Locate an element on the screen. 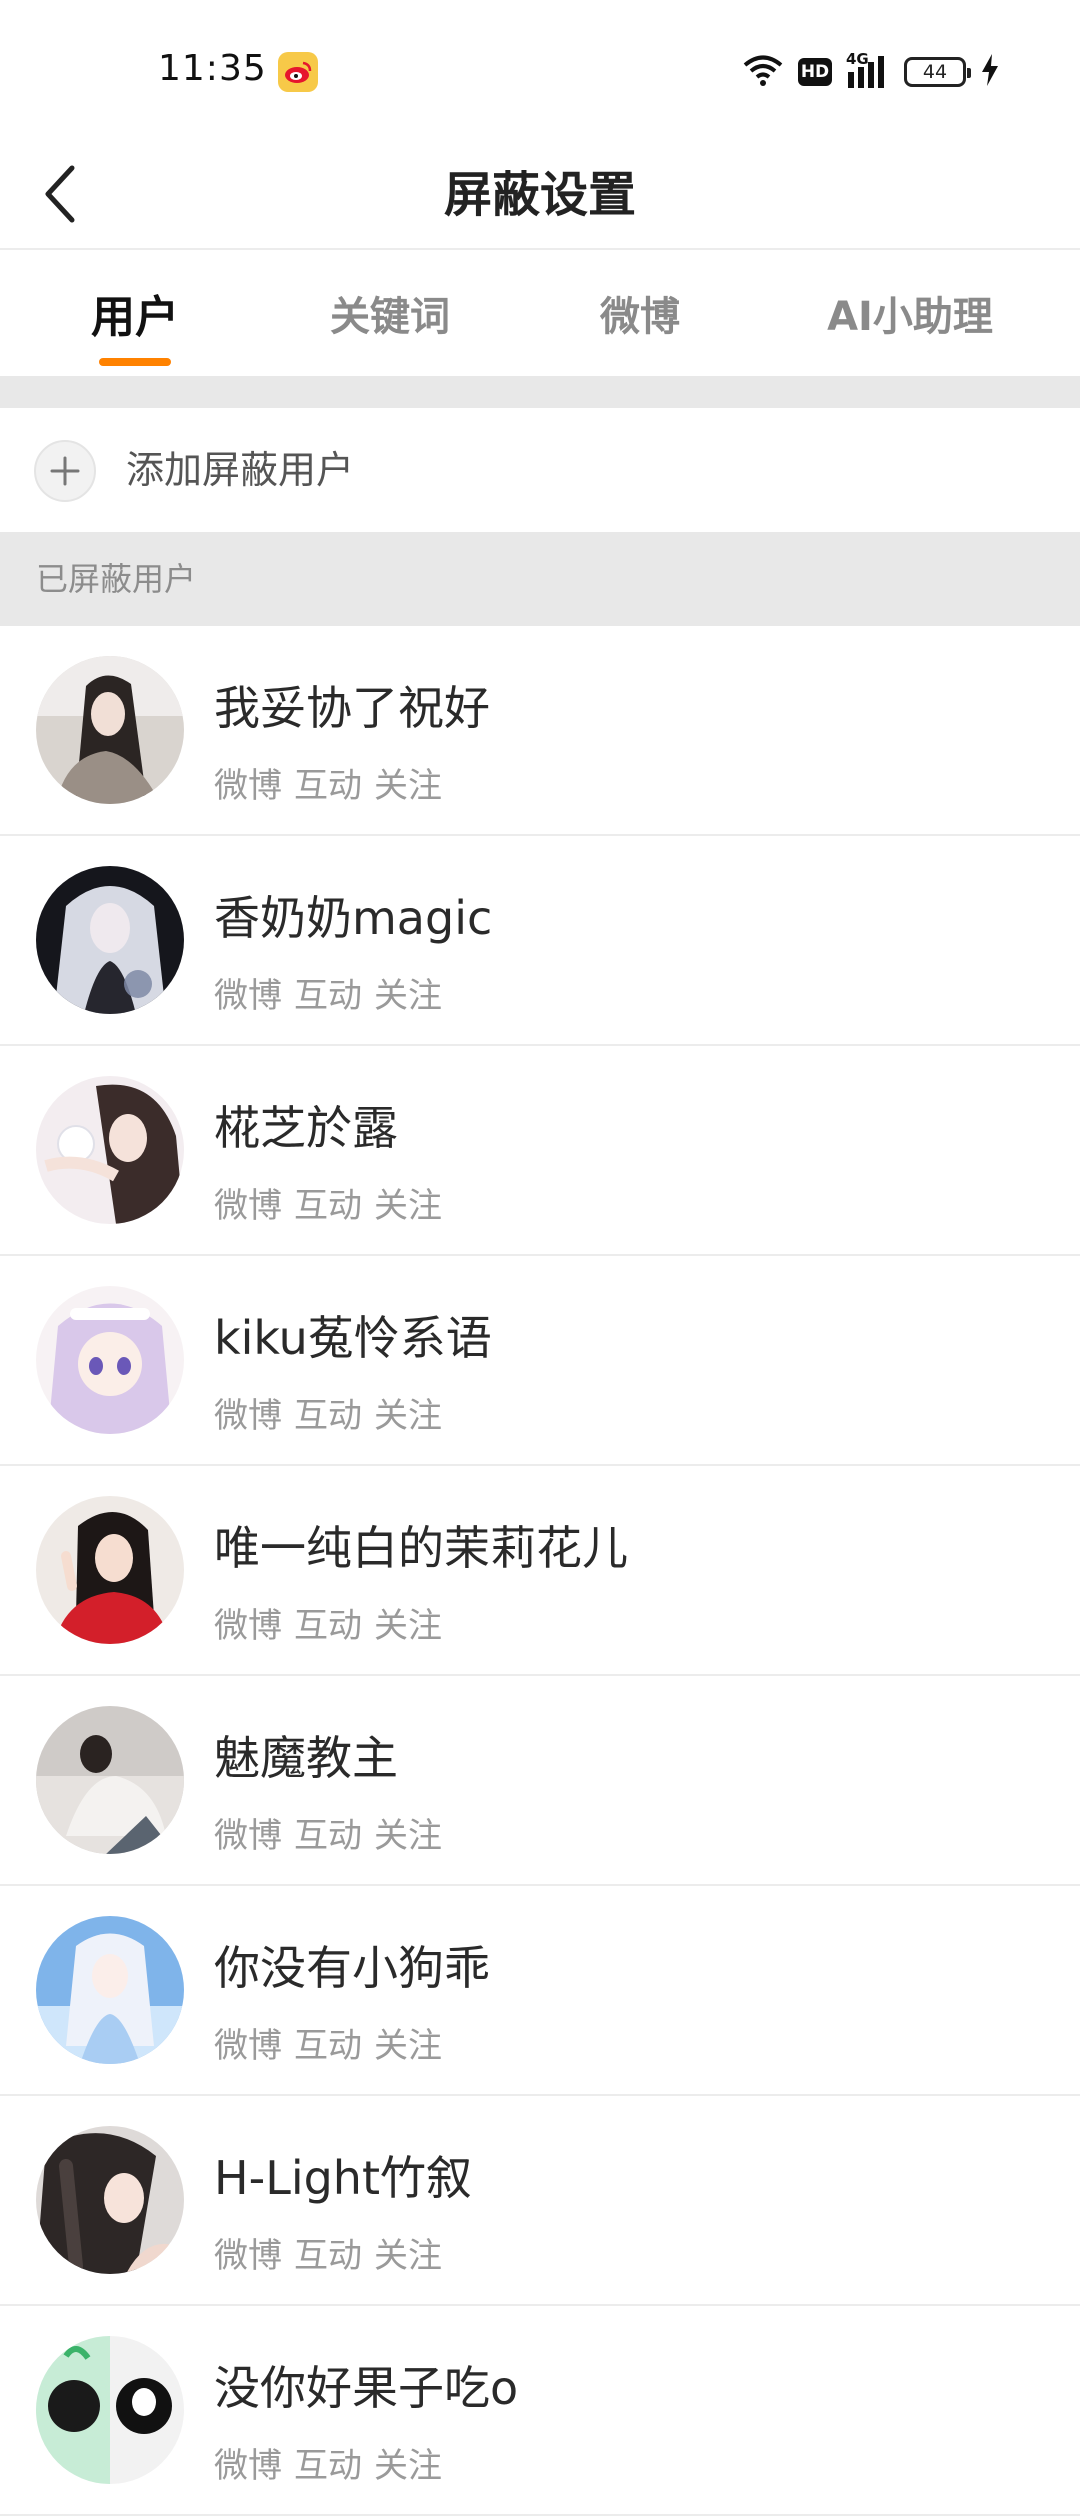 The image size is (1080, 2516). blocked-user-row: 魅魔教主 微博 互动 关注 is located at coordinates (540, 1781).